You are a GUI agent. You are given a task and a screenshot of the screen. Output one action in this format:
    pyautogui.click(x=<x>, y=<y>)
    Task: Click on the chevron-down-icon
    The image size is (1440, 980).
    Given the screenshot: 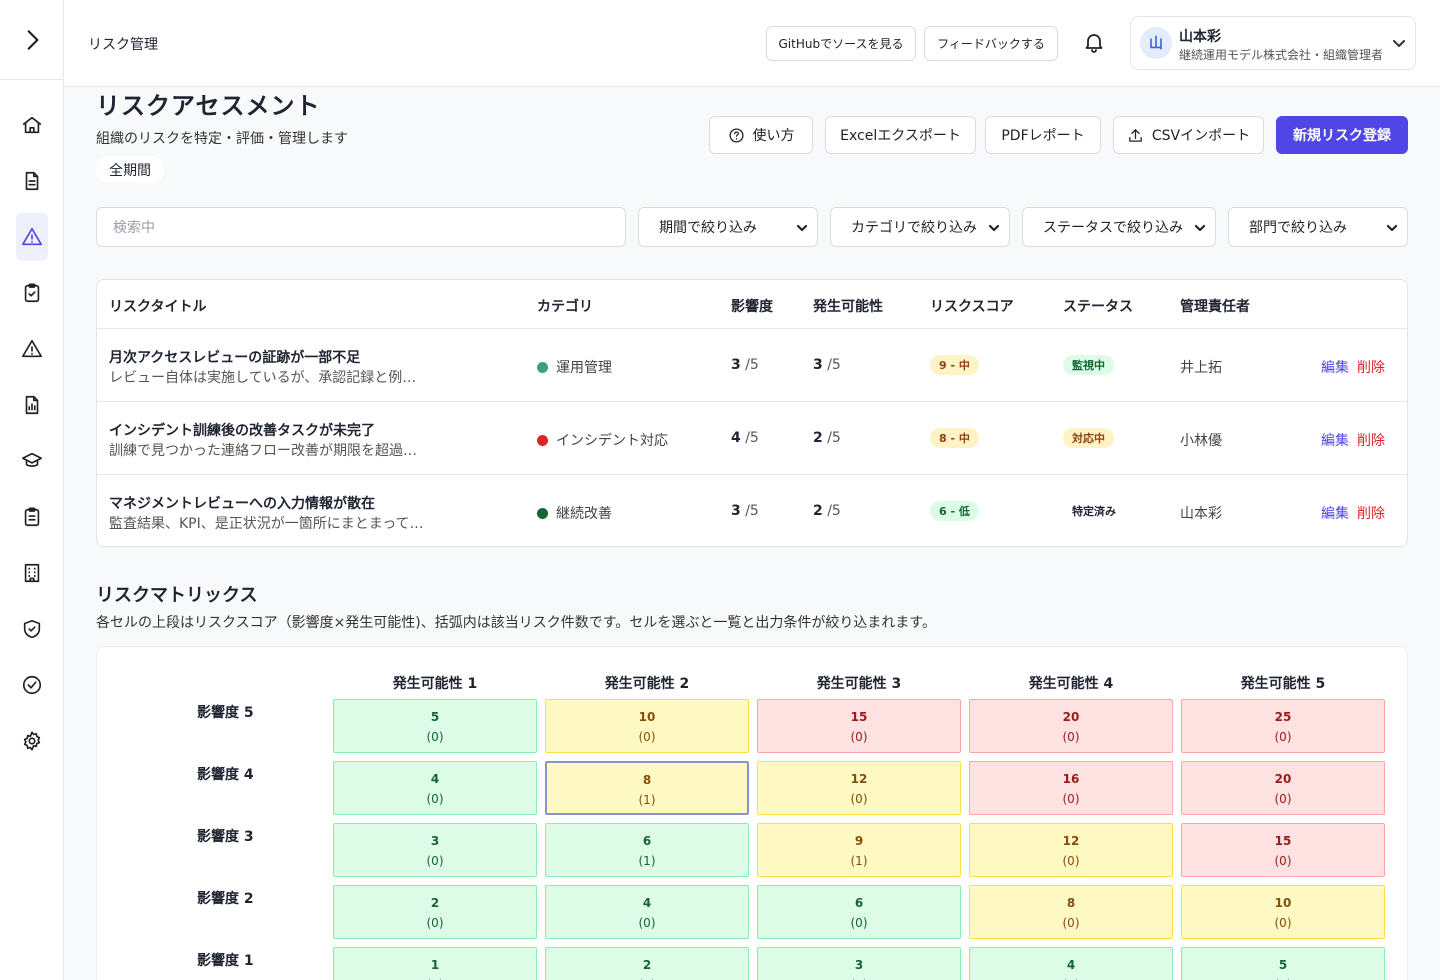 What is the action you would take?
    pyautogui.click(x=1200, y=228)
    